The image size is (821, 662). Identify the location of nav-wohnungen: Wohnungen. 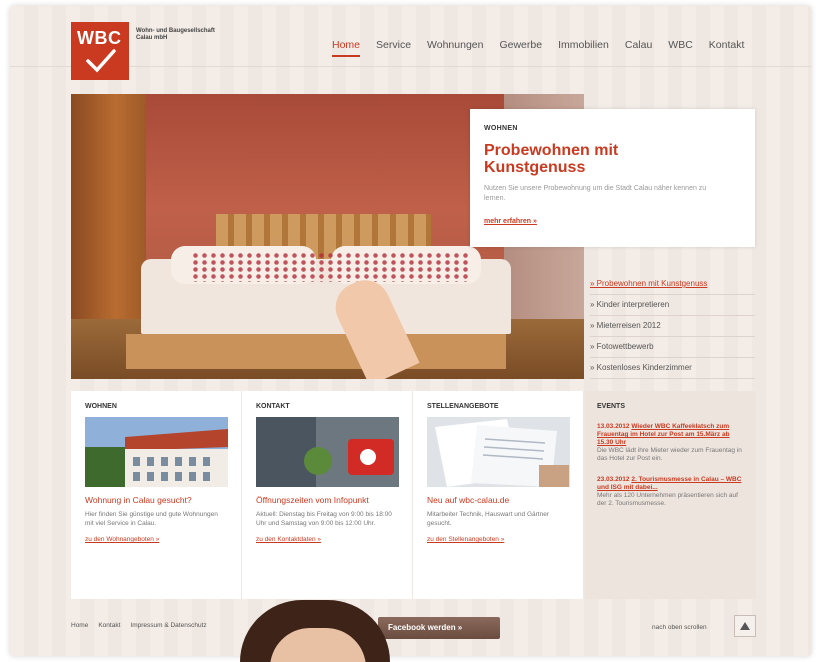
(455, 48).